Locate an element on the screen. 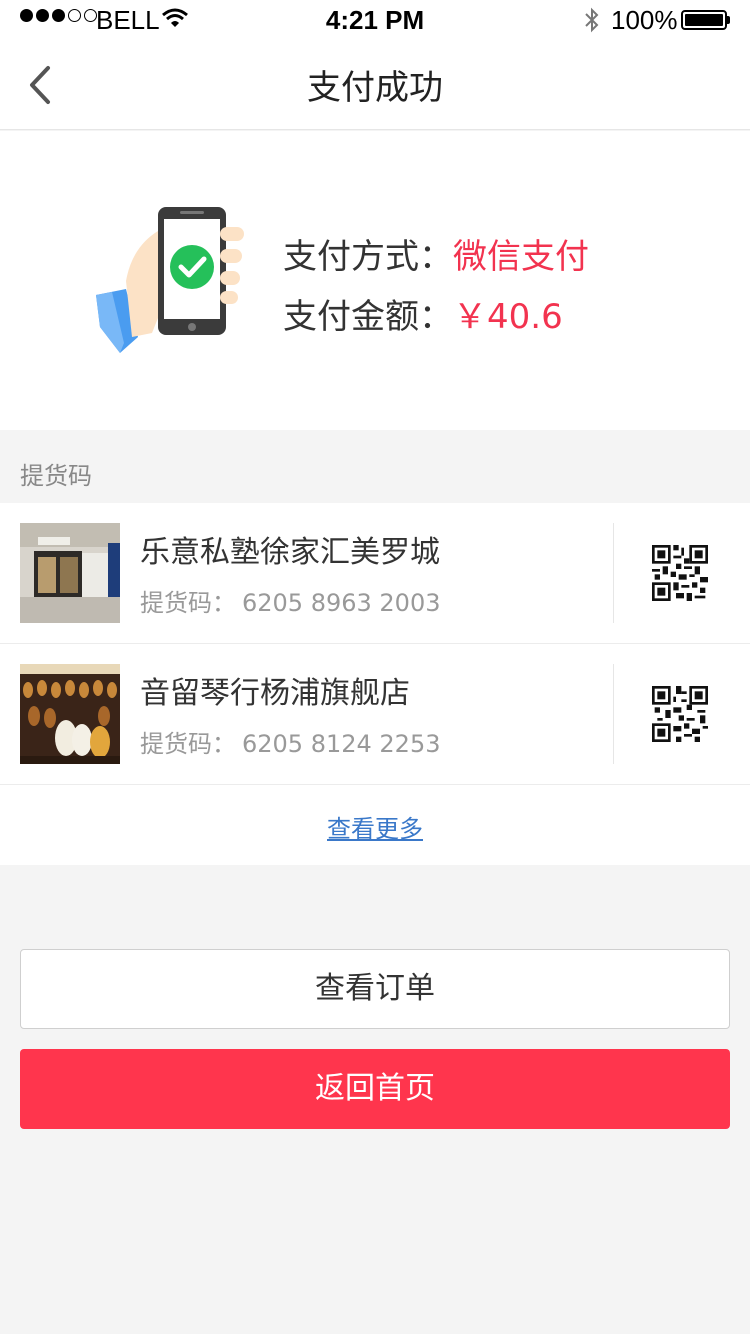  list-item: 乐意私塾徐家汇美罗城 提货码： 6205 8963 2003 is located at coordinates (375, 573).